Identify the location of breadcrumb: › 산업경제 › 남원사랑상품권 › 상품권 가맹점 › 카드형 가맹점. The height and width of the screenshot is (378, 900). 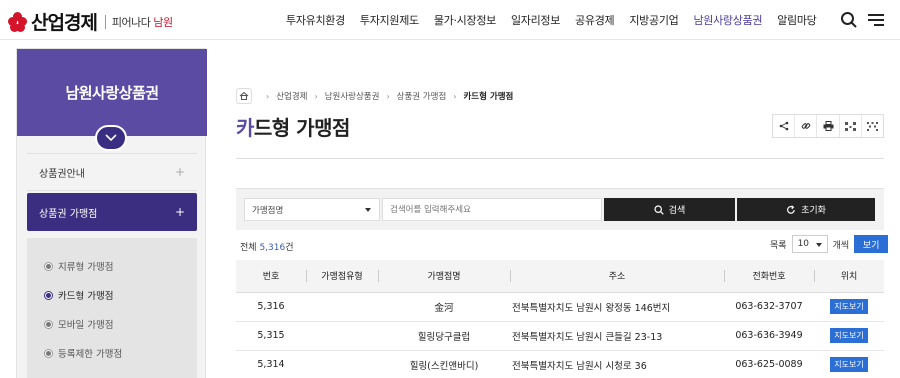
(374, 96).